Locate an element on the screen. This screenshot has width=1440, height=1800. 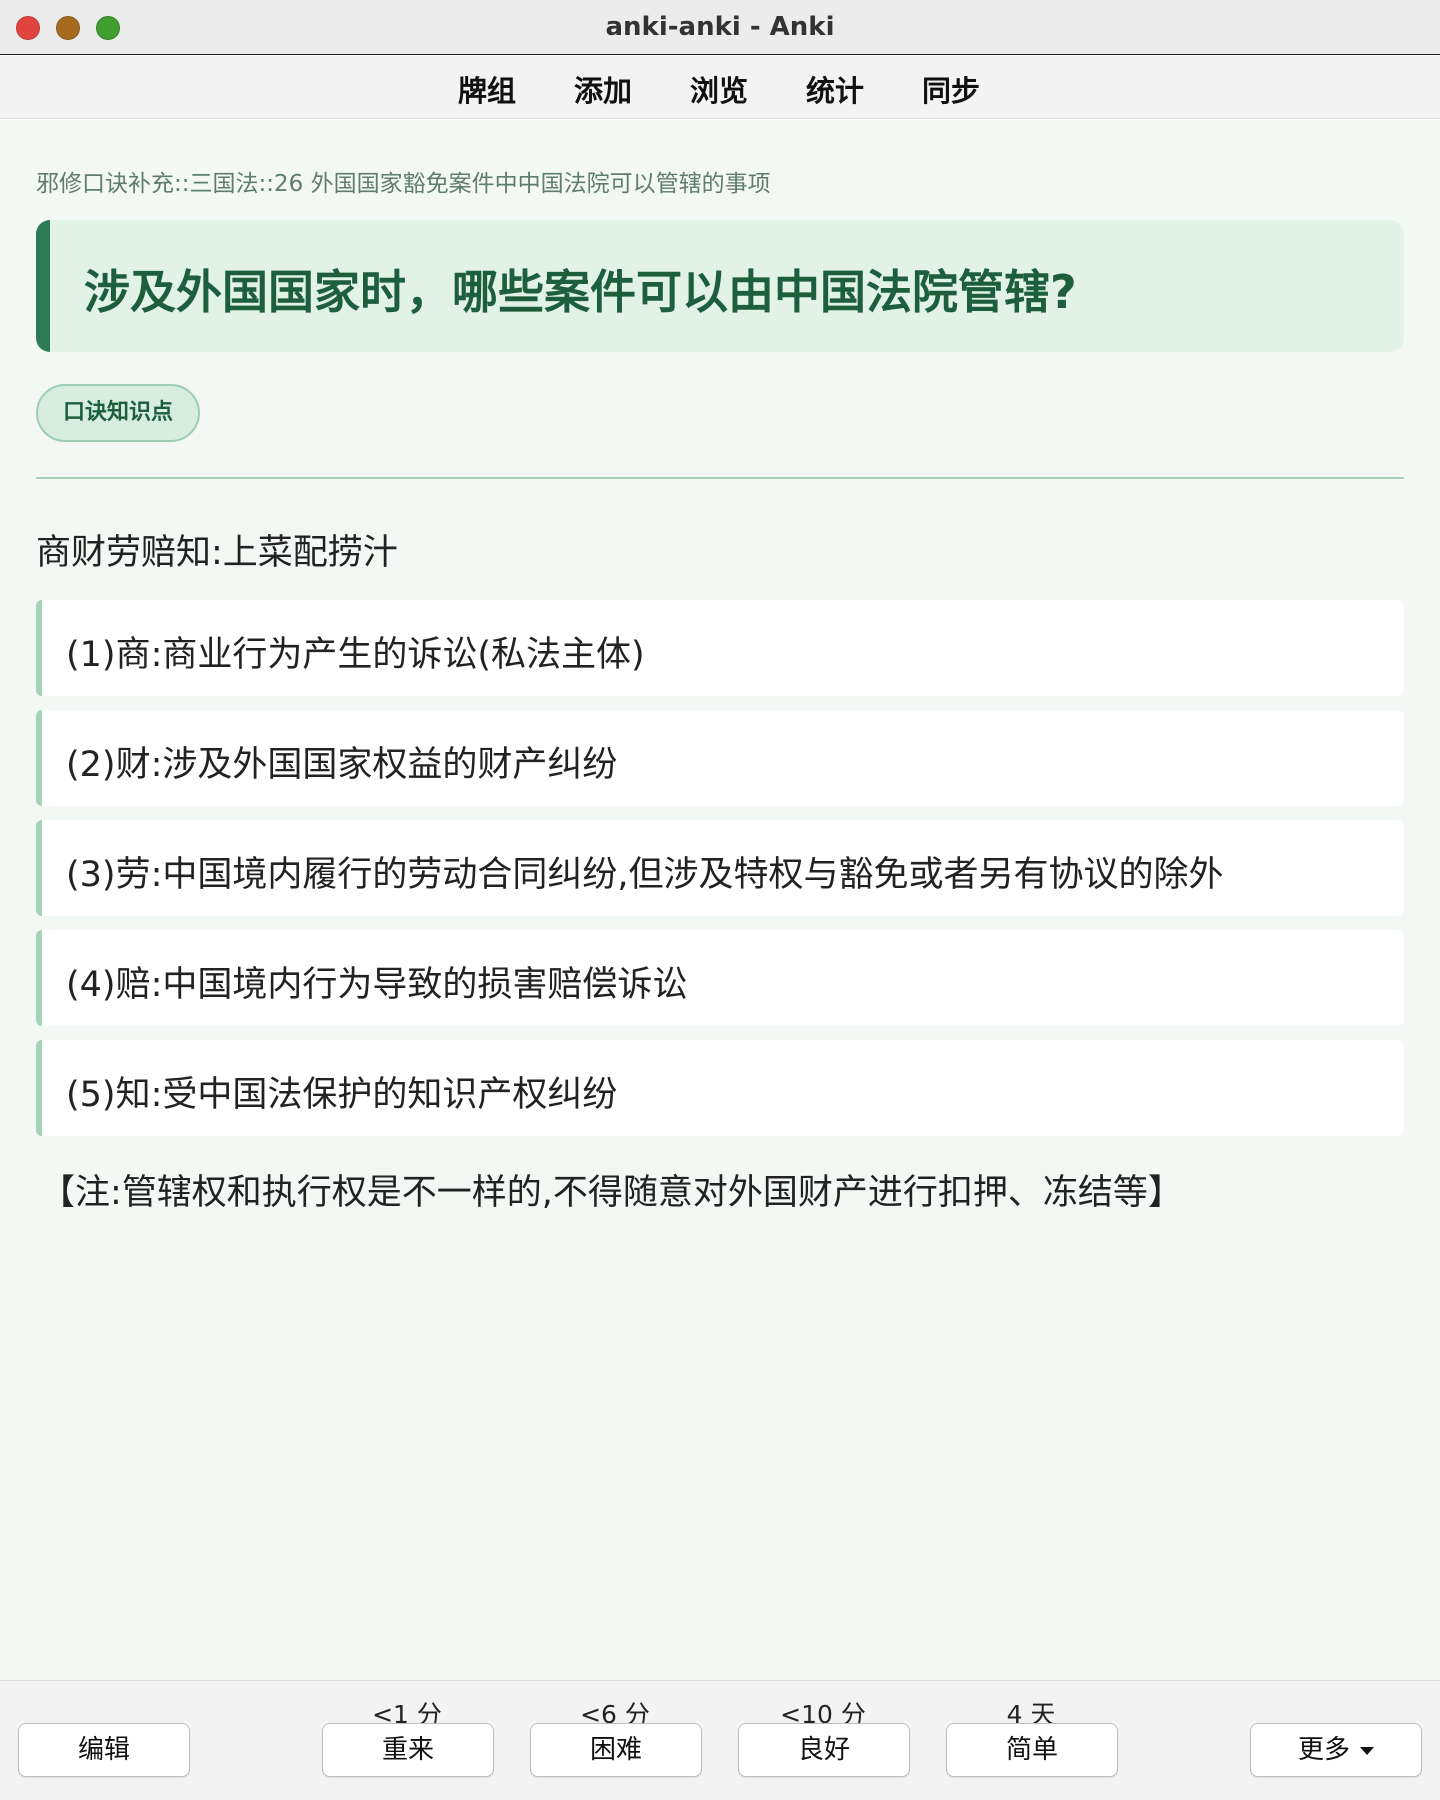
list-item: (3)劳:中国境内履行的劳动合同纠纷,但涉及特权与豁免或者另有协议的除外 is located at coordinates (720, 868).